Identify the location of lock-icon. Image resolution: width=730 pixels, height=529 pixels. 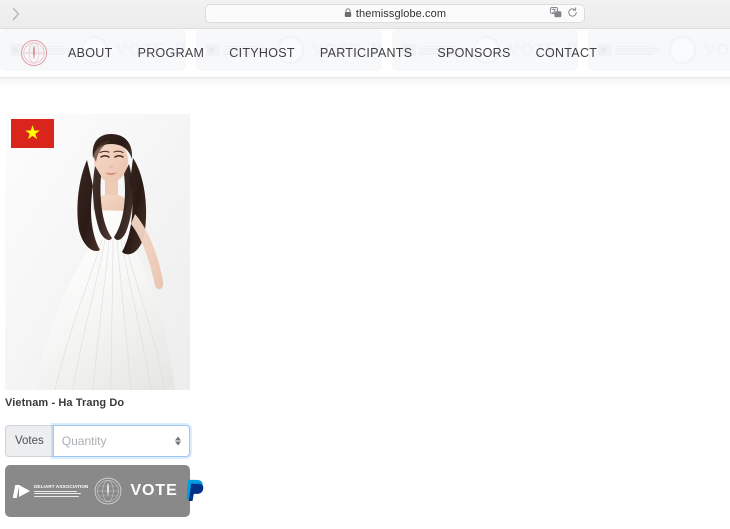
(348, 14).